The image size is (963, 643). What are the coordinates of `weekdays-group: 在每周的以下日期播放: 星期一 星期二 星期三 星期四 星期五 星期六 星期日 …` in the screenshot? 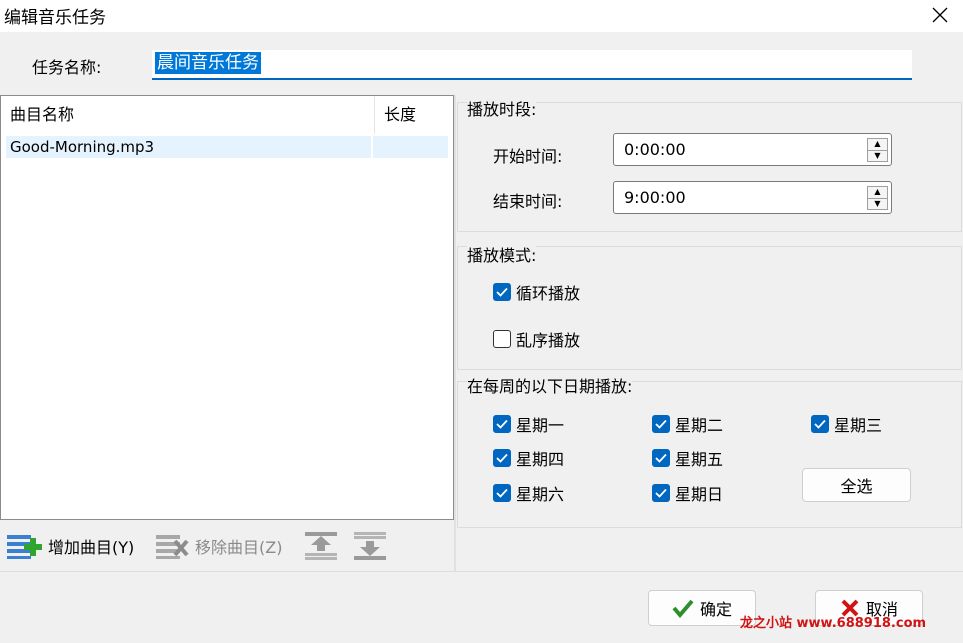 It's located at (709, 450).